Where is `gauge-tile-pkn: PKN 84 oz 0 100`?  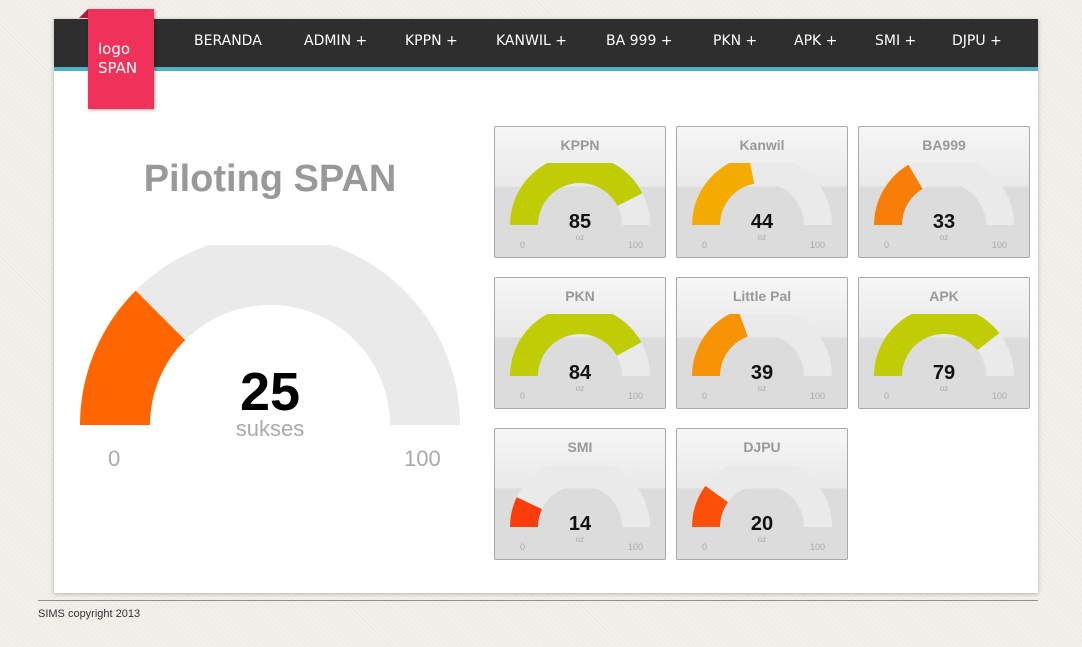 gauge-tile-pkn: PKN 84 oz 0 100 is located at coordinates (580, 343).